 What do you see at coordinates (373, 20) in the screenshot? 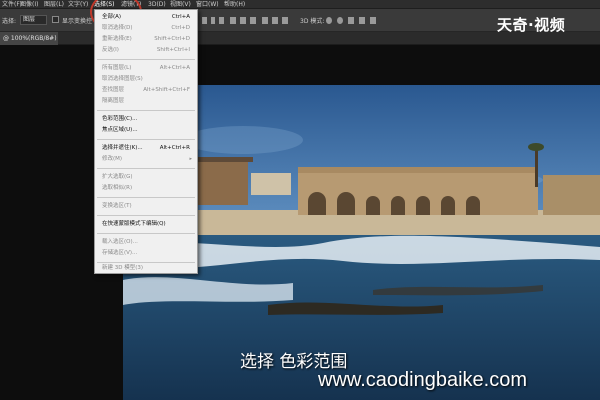
I see `3d-scale-icon` at bounding box center [373, 20].